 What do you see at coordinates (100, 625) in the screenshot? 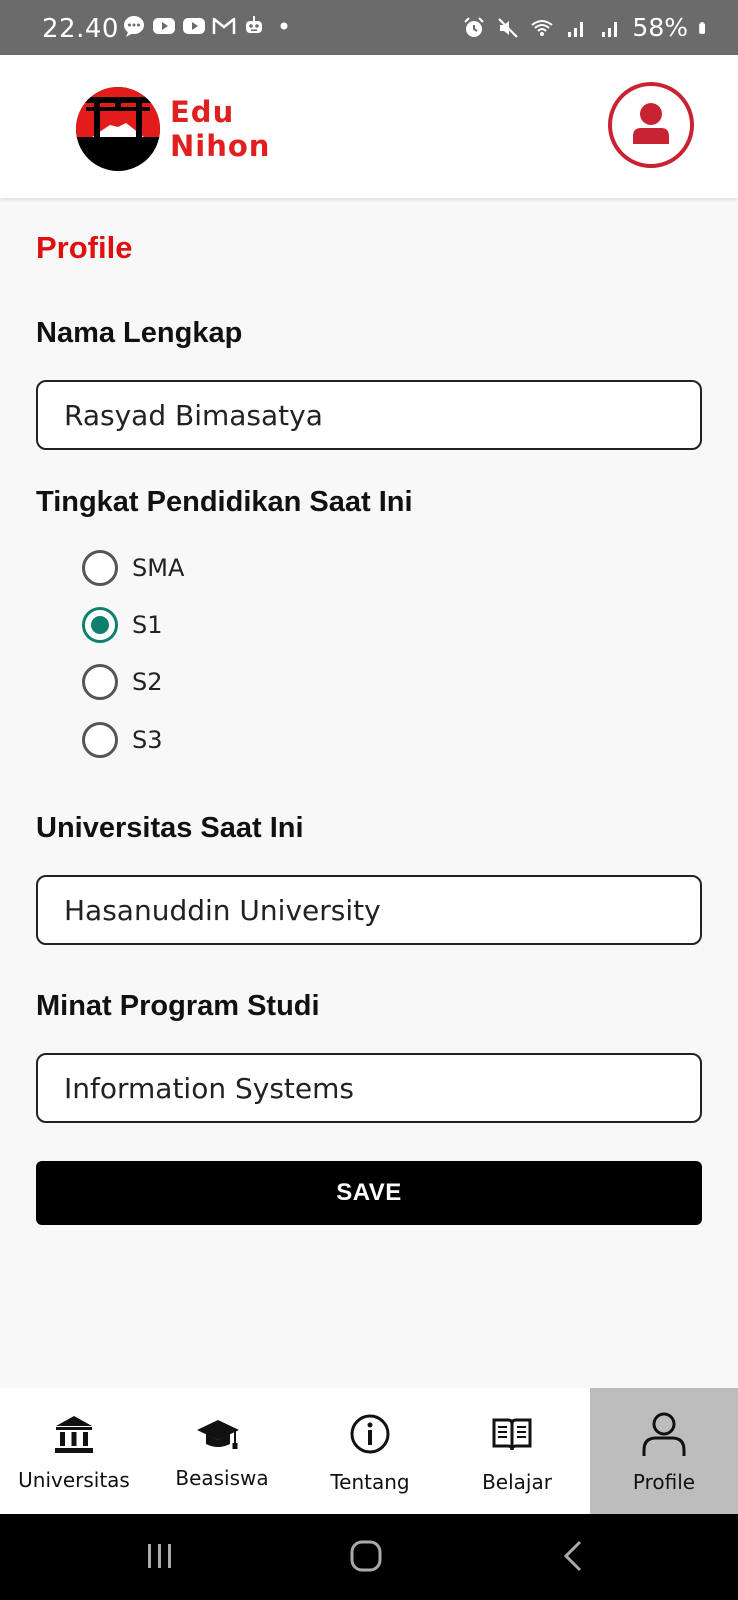
I see `radio-button-checked` at bounding box center [100, 625].